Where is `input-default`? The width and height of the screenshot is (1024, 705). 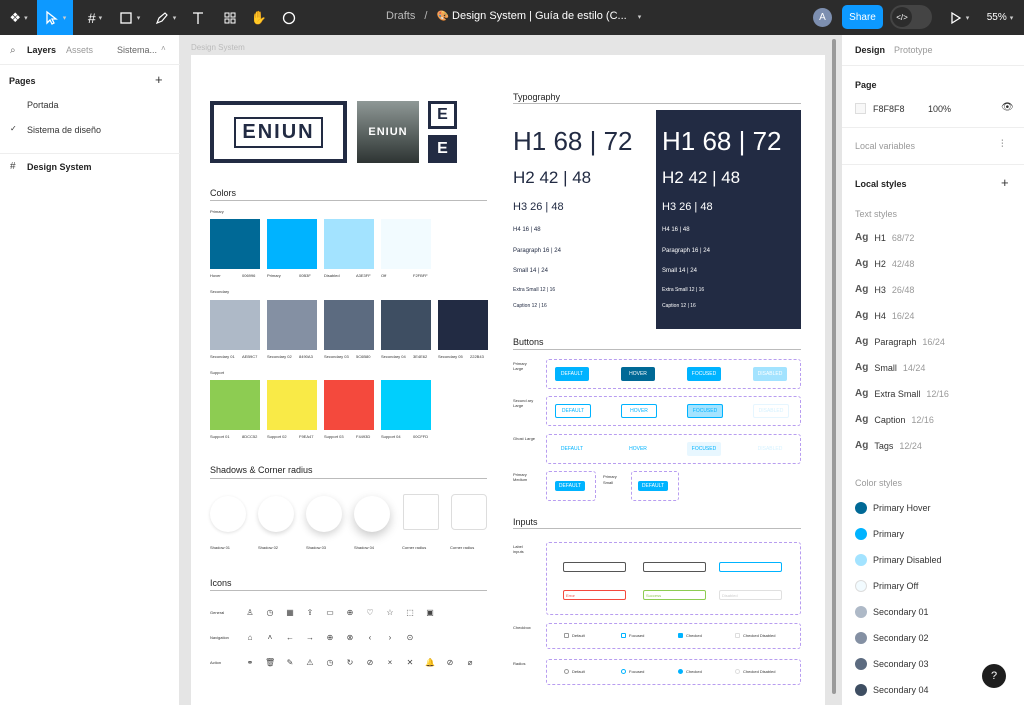 input-default is located at coordinates (594, 567).